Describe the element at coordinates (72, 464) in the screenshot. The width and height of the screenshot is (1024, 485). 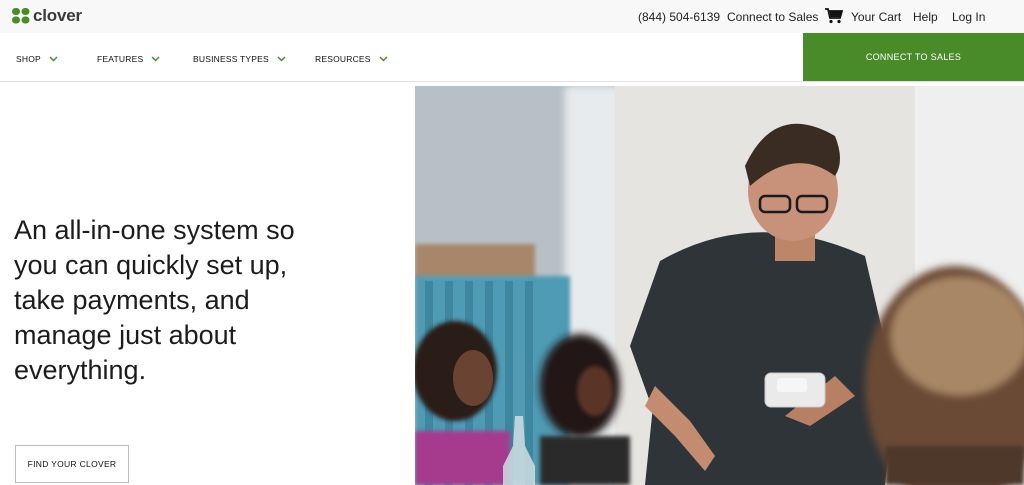
I see `find-your-clover-button: FIND YOUR CLOVER` at that location.